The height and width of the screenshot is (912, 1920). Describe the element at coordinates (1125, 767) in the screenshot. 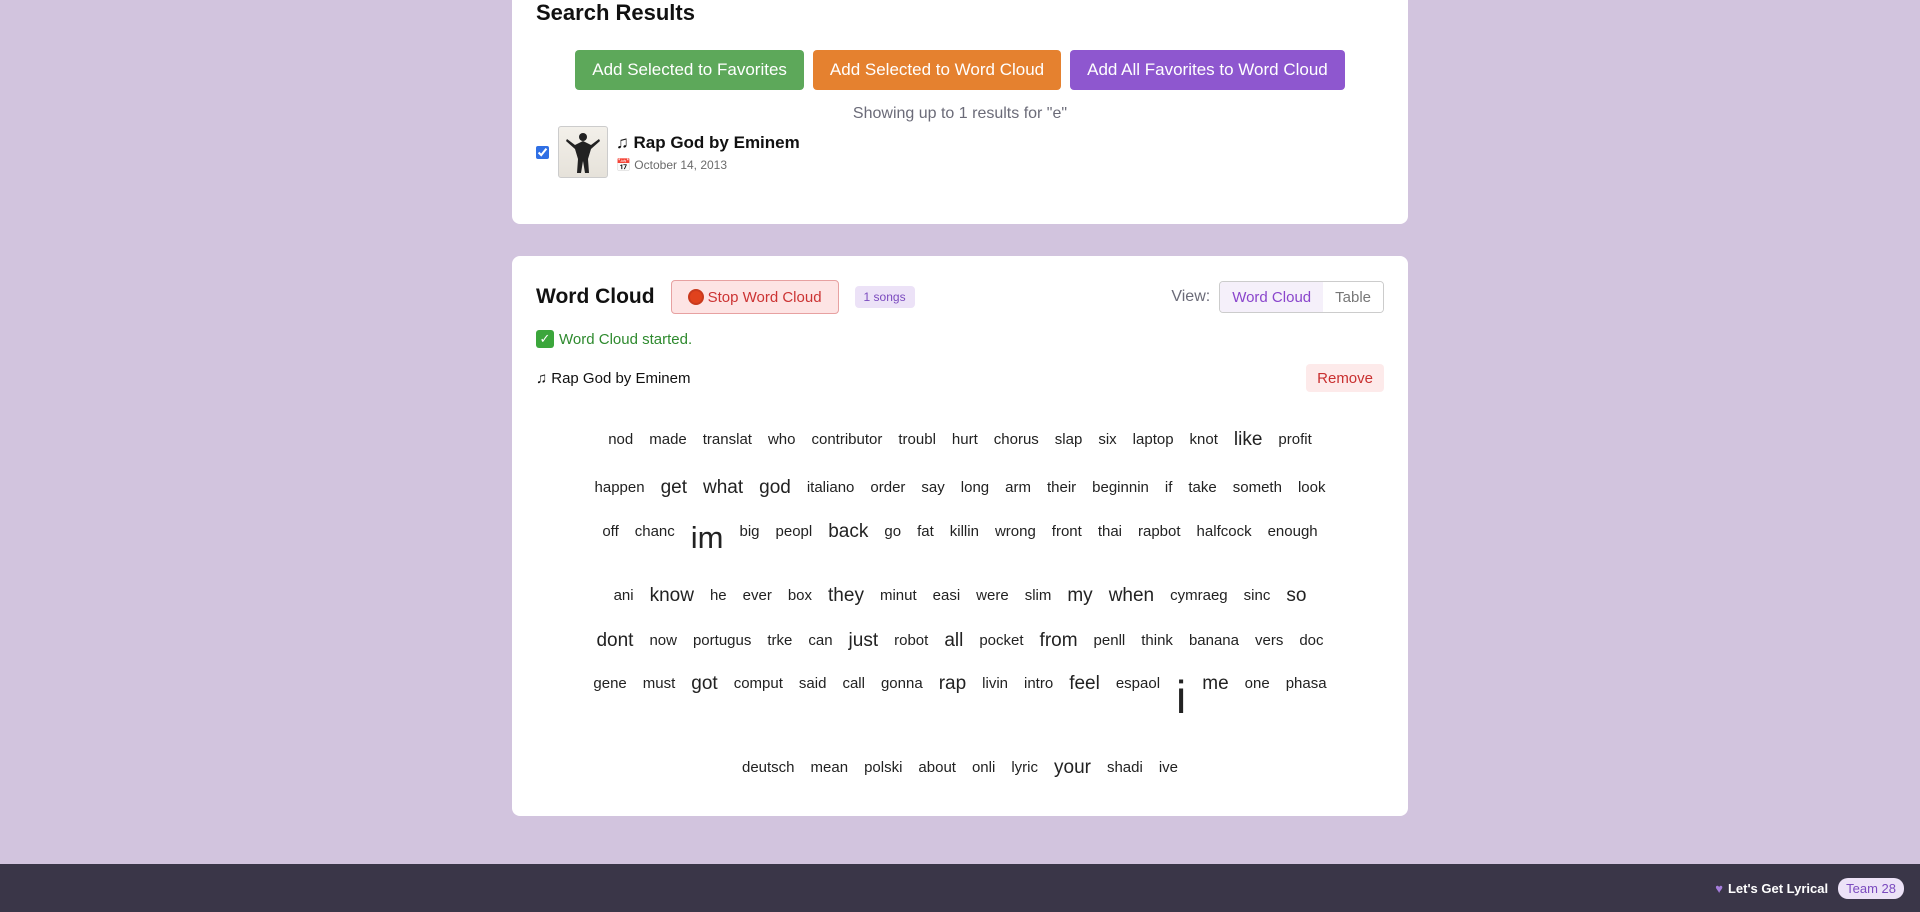

I see `word-cloud-word: shadi` at that location.